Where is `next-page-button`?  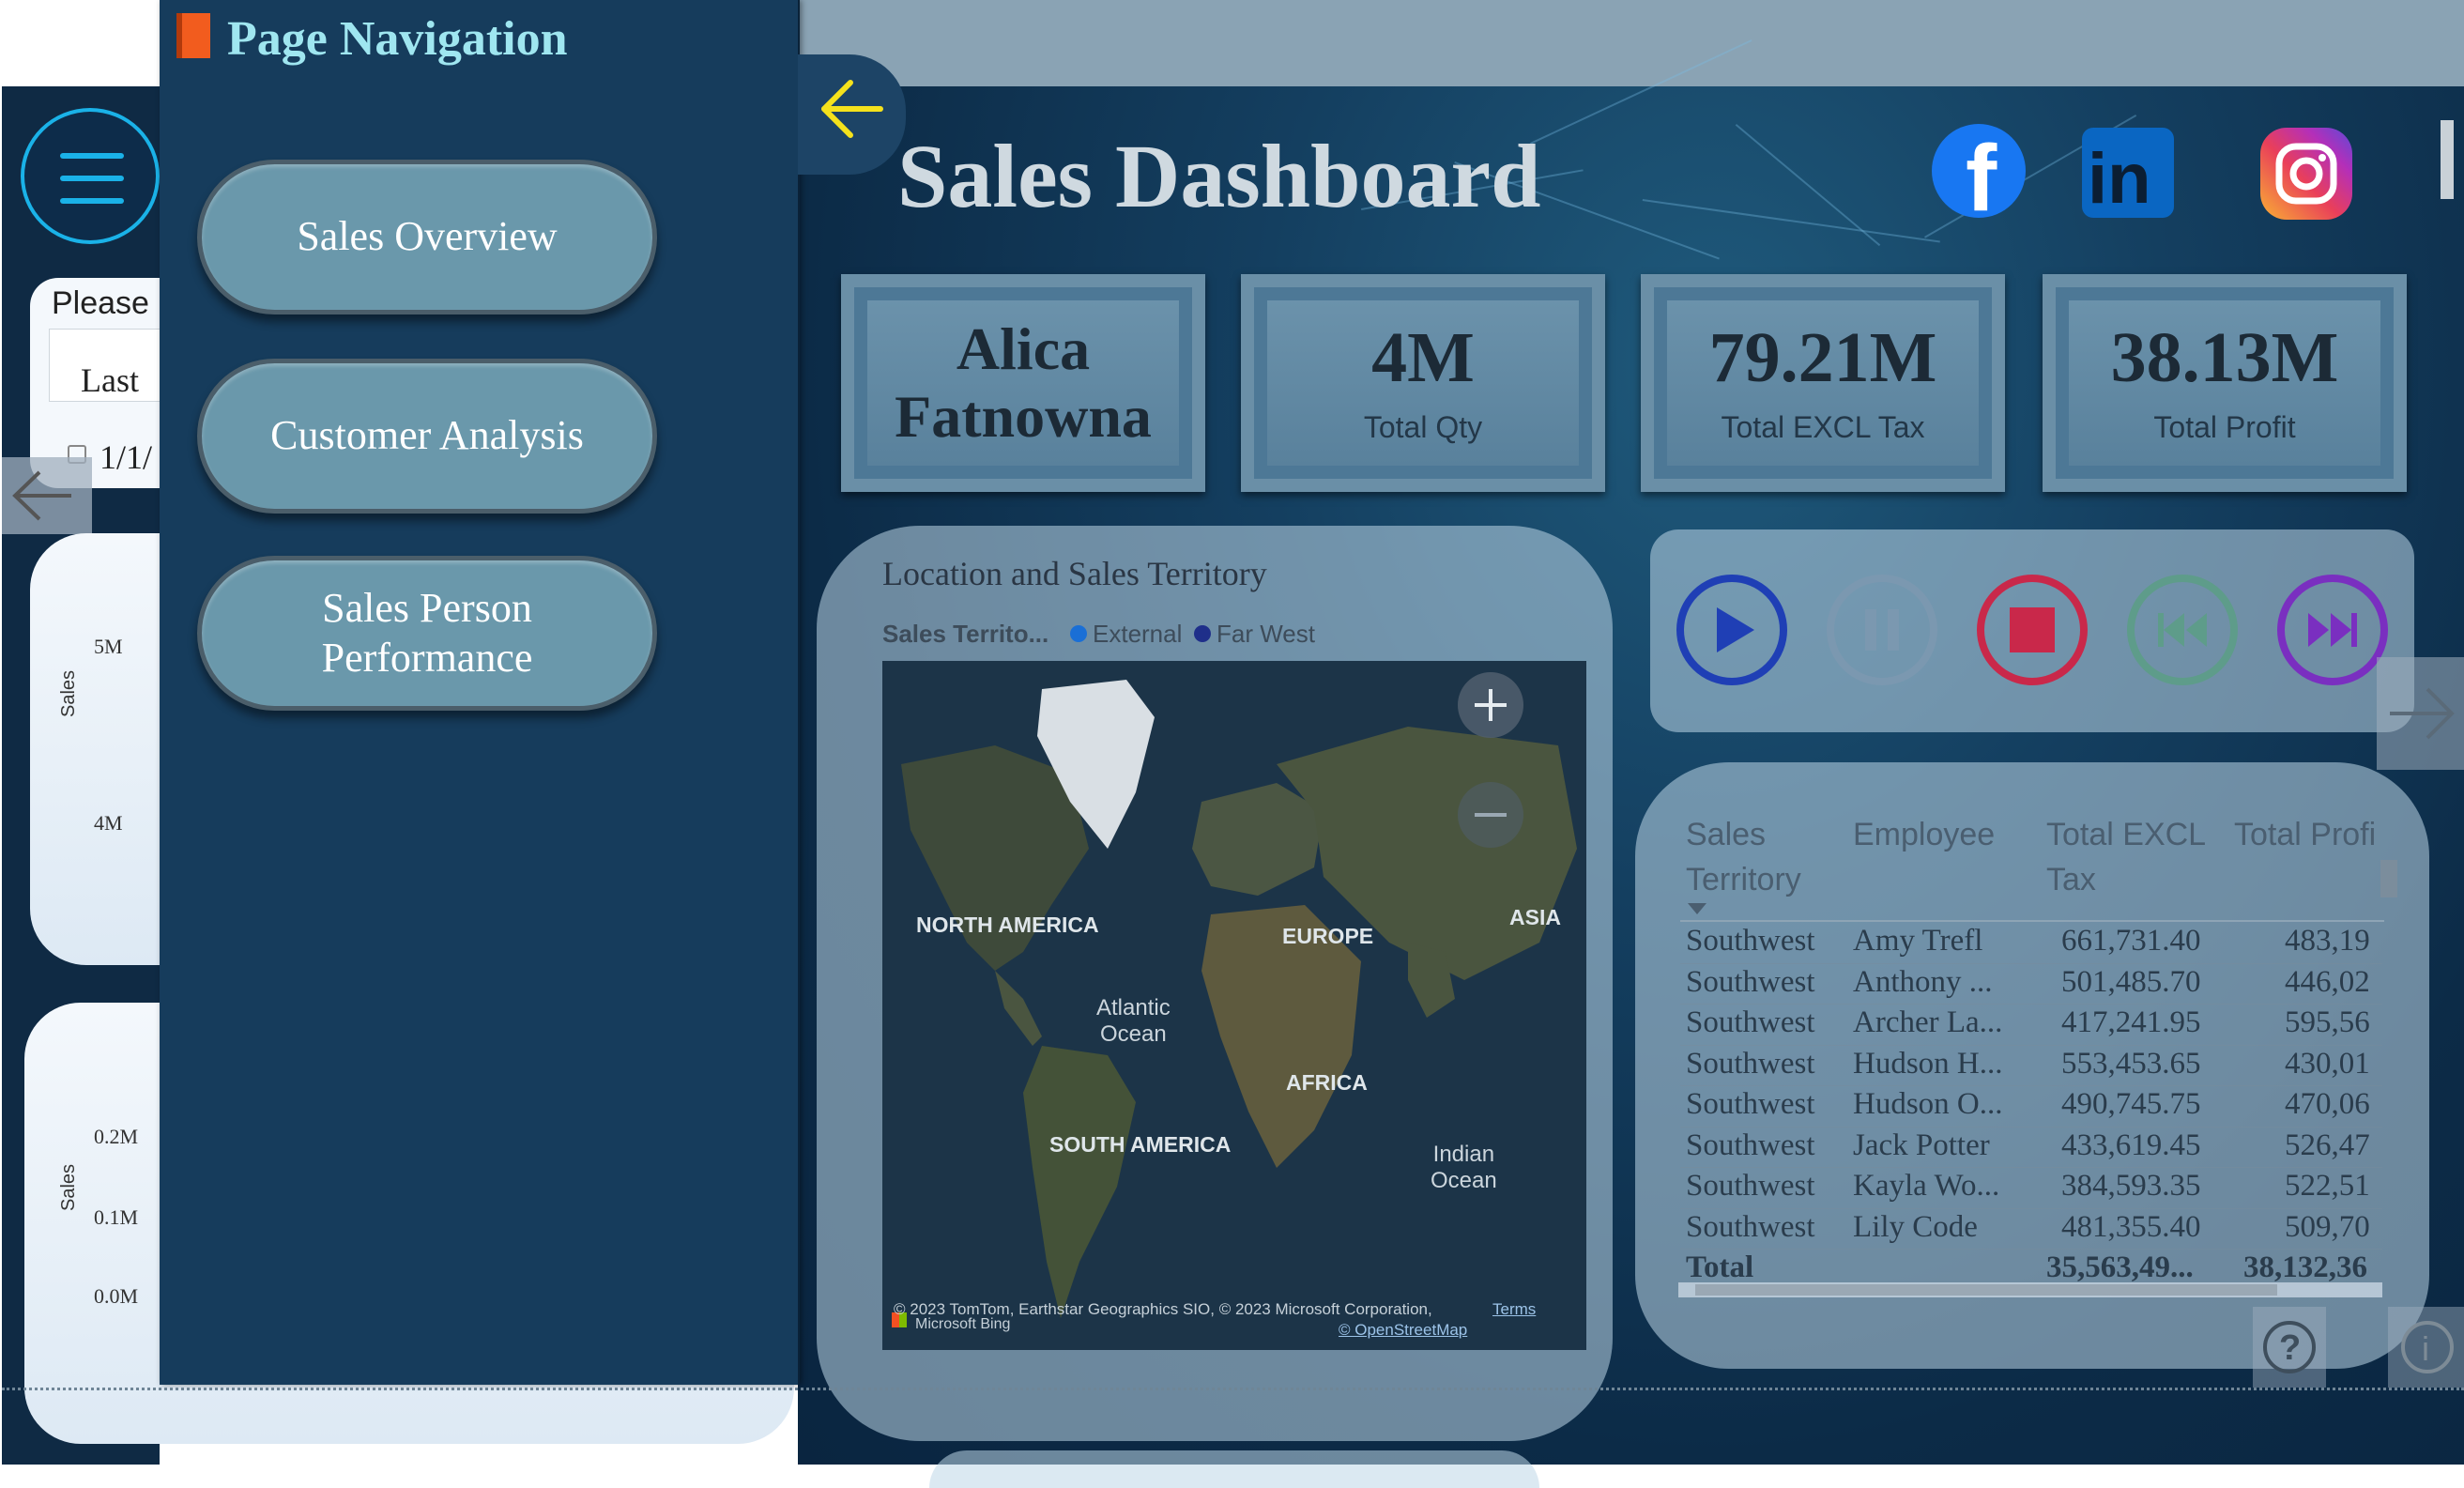
next-page-button is located at coordinates (2420, 713).